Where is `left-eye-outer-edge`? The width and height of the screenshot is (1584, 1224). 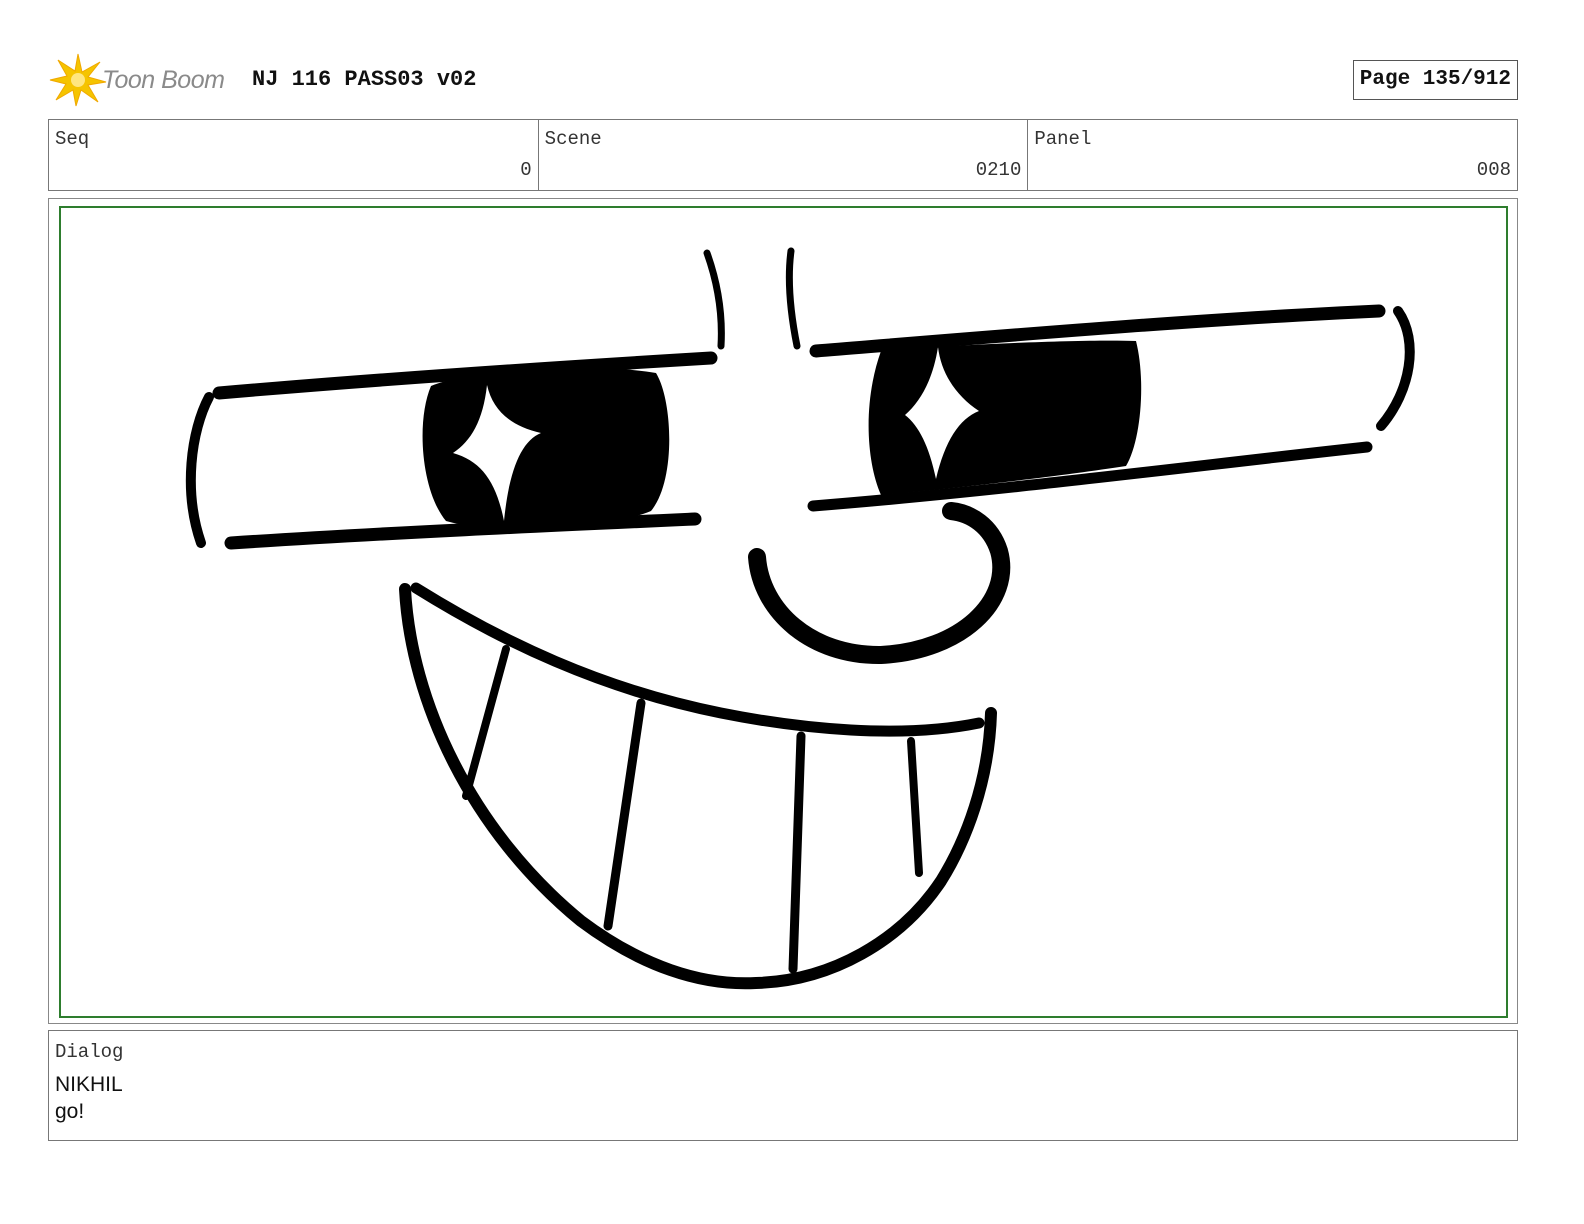 left-eye-outer-edge is located at coordinates (199, 470).